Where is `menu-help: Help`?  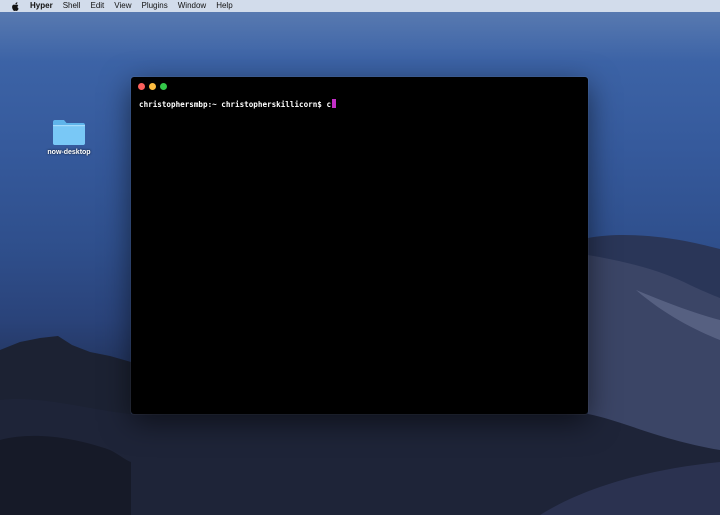 menu-help: Help is located at coordinates (224, 6).